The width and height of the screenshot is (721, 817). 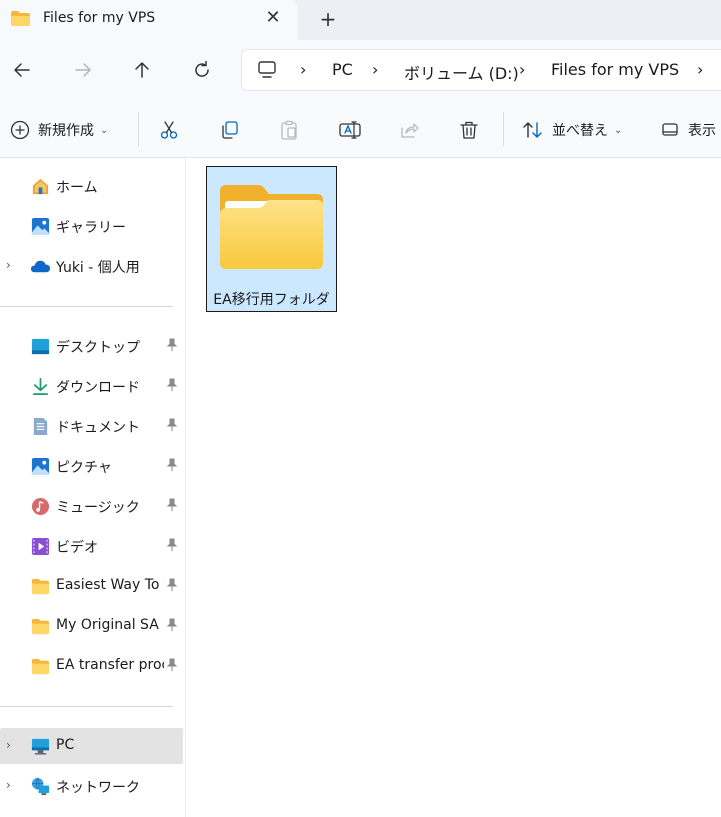 What do you see at coordinates (342, 69) in the screenshot?
I see `breadcrumb-pc: PC` at bounding box center [342, 69].